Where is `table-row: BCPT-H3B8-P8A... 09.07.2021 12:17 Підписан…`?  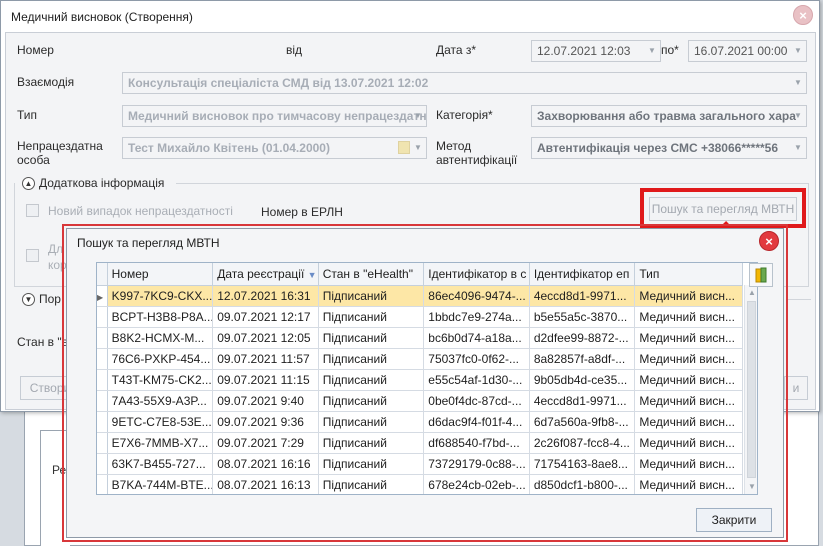 table-row: BCPT-H3B8-P8A... 09.07.2021 12:17 Підписан… is located at coordinates (420, 317).